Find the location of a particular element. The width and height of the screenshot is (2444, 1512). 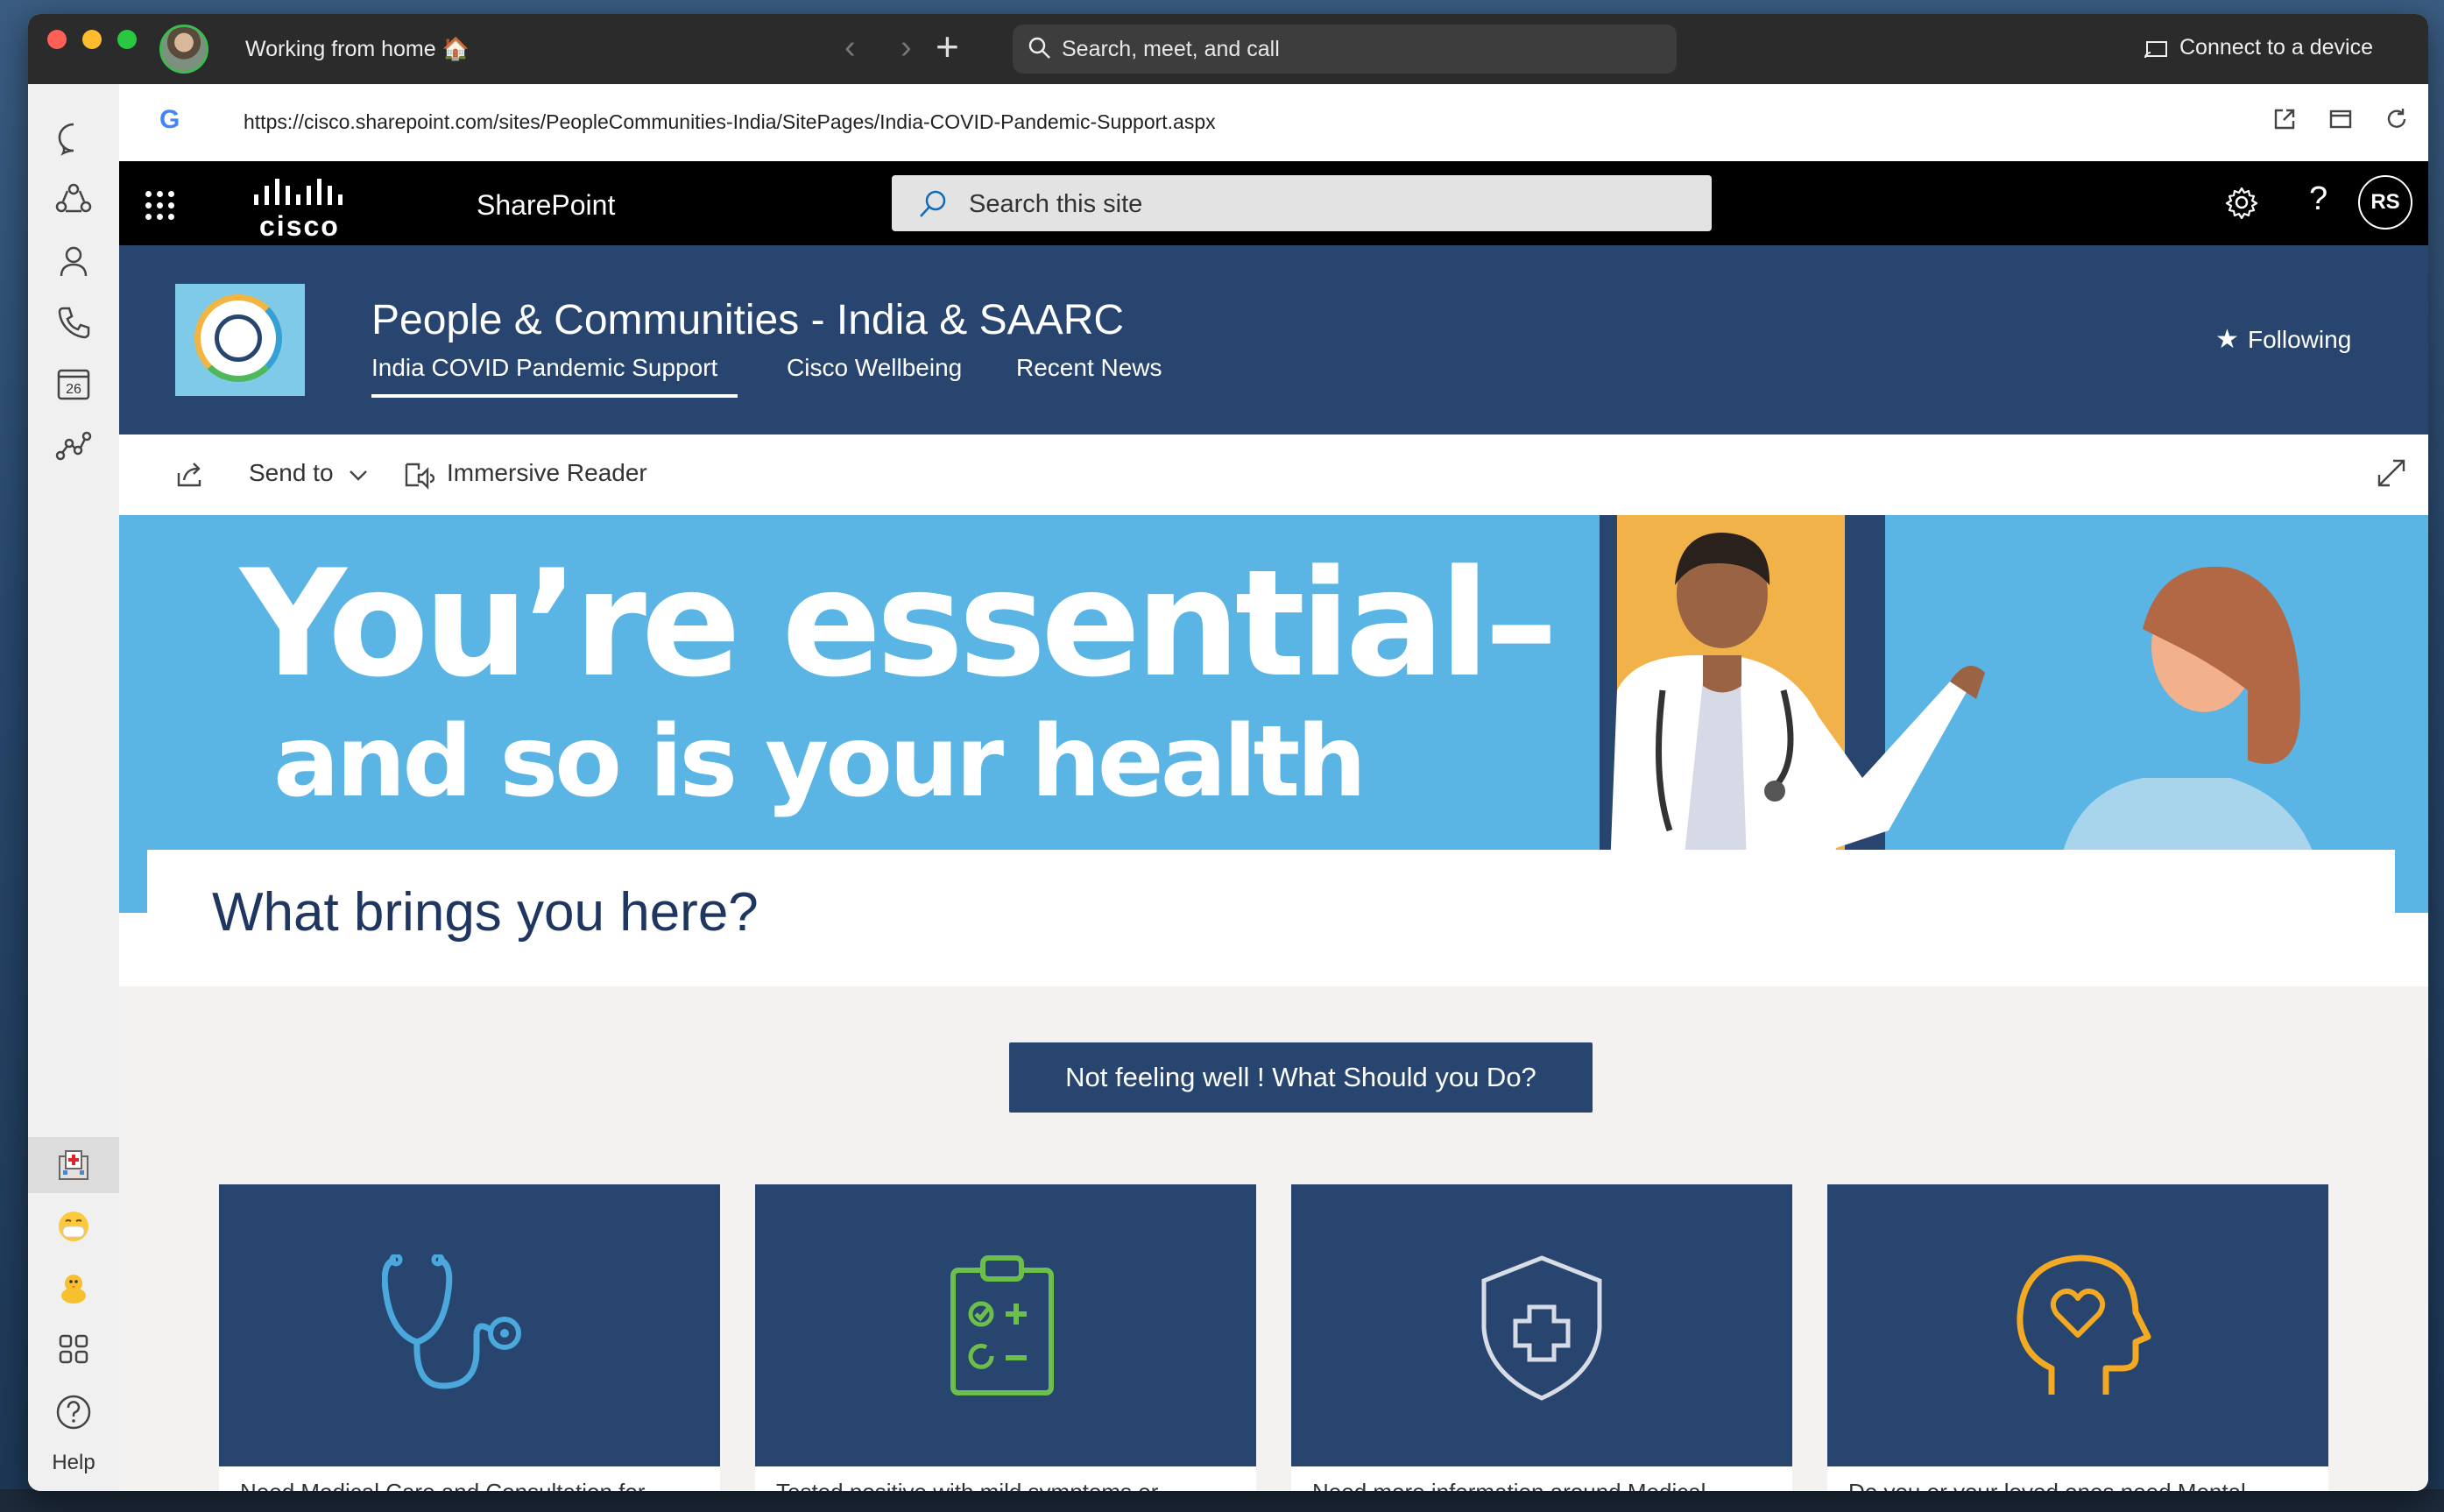

not-feeling-well-button: Not feeling well ! What Should you Do? is located at coordinates (1301, 1078).